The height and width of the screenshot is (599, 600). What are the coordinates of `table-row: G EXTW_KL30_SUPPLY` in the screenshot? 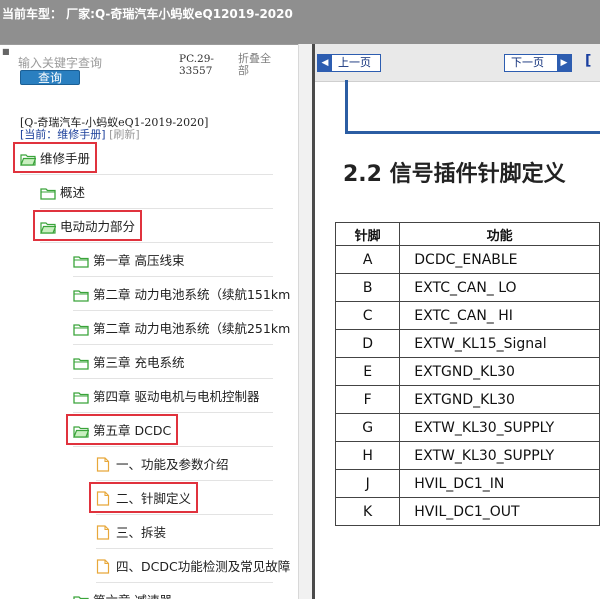 It's located at (467, 427).